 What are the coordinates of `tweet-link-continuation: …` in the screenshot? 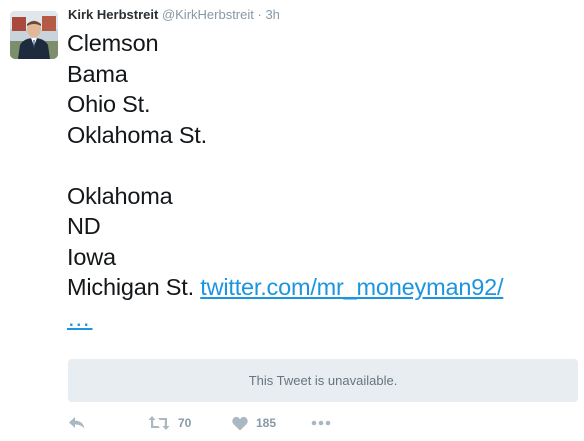 It's located at (80, 318).